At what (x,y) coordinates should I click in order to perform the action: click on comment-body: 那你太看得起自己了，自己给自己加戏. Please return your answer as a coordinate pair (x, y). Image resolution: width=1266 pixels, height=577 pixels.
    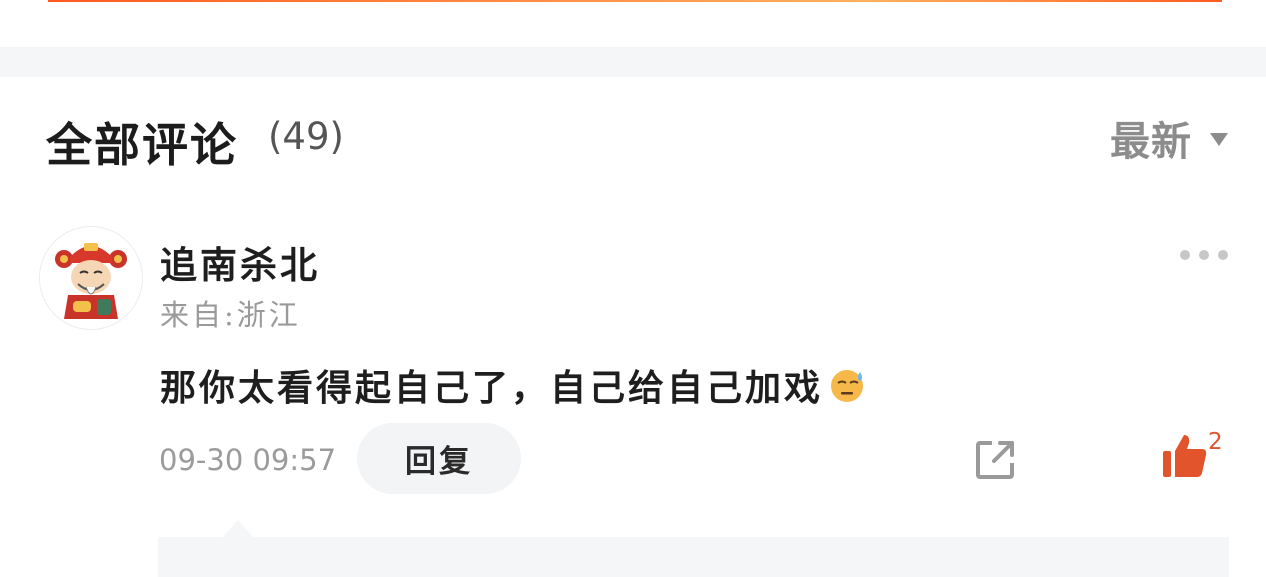
    Looking at the image, I should click on (513, 385).